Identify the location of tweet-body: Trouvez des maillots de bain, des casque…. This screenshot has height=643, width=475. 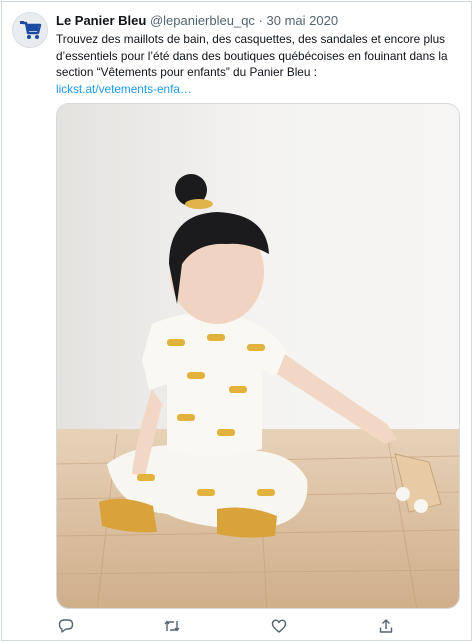
(261, 64).